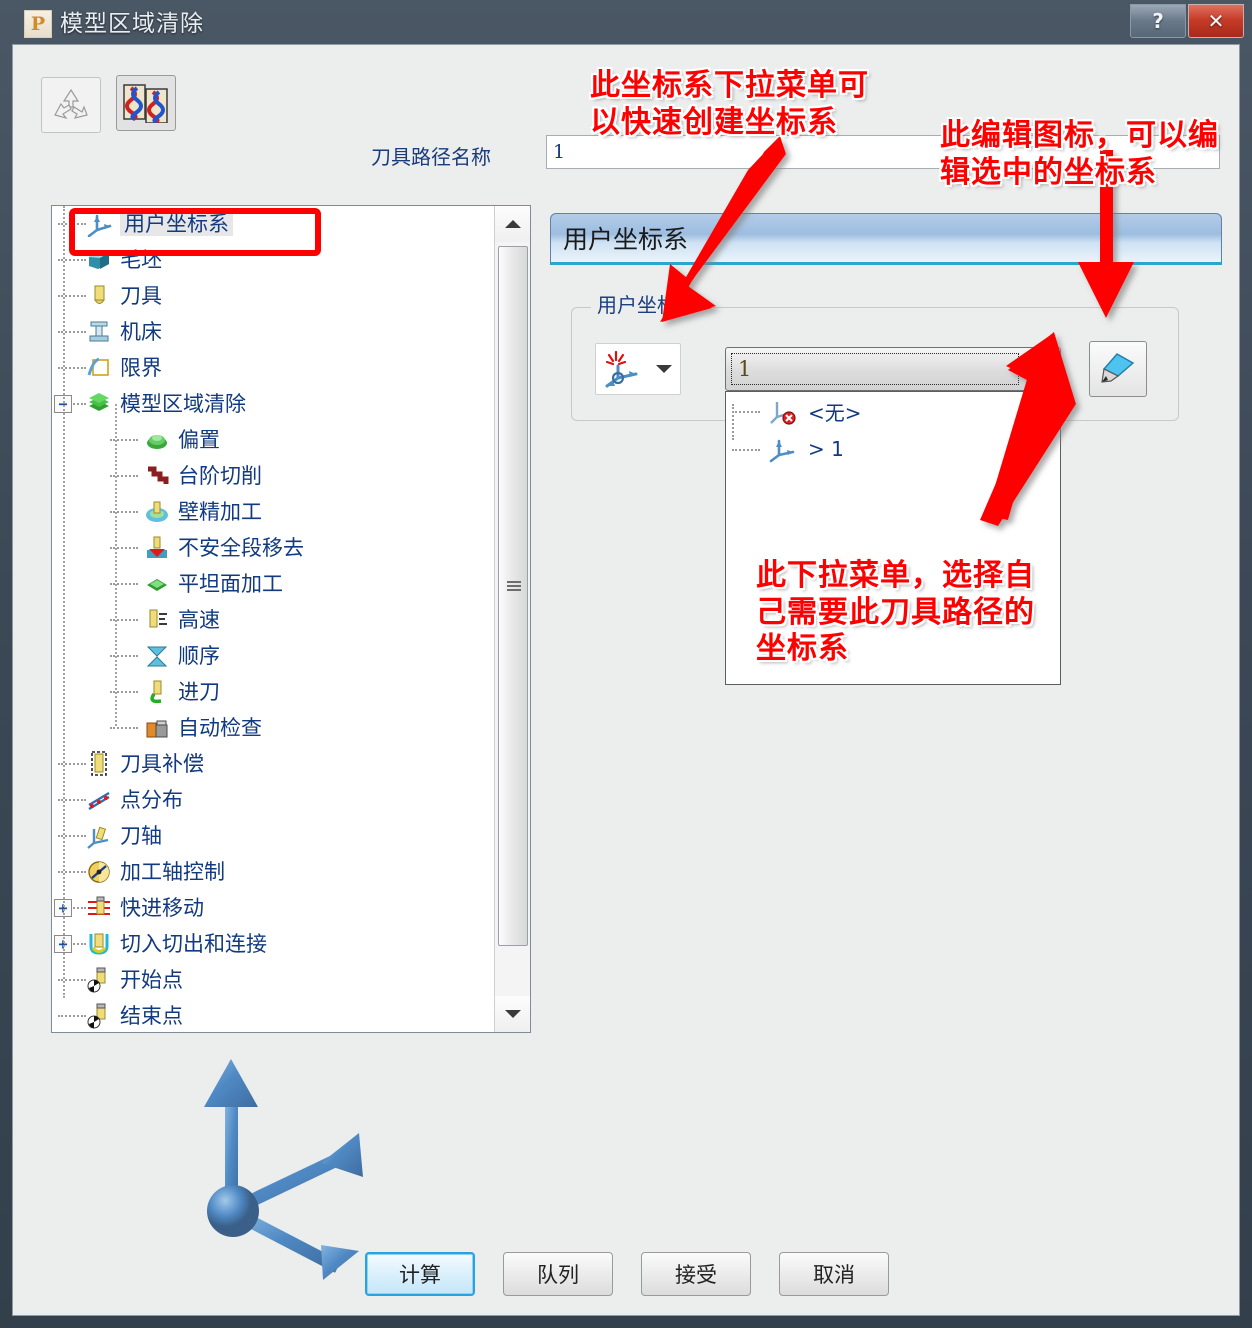 The height and width of the screenshot is (1328, 1252). I want to click on tool-axis-icon, so click(99, 836).